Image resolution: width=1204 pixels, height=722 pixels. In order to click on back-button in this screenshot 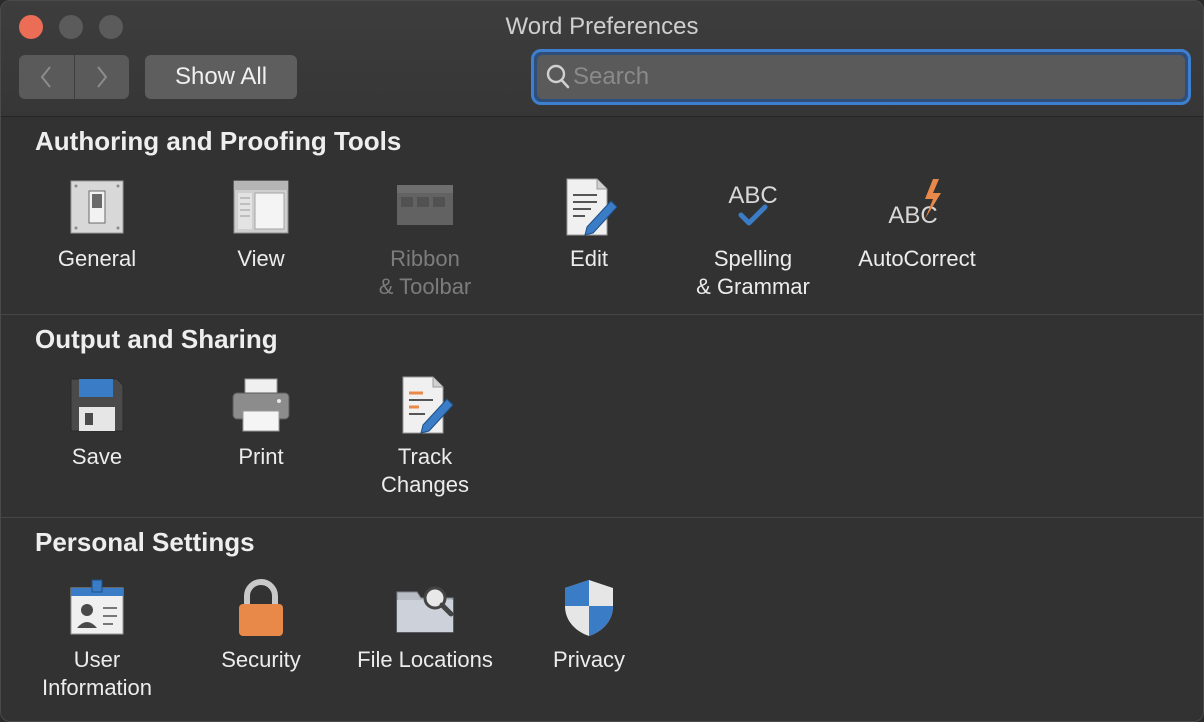, I will do `click(46, 77)`.